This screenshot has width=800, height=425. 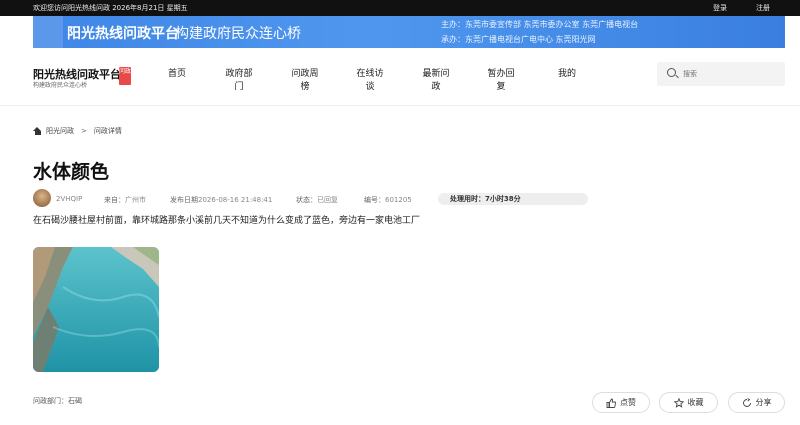 I want to click on share-icon, so click(x=747, y=402).